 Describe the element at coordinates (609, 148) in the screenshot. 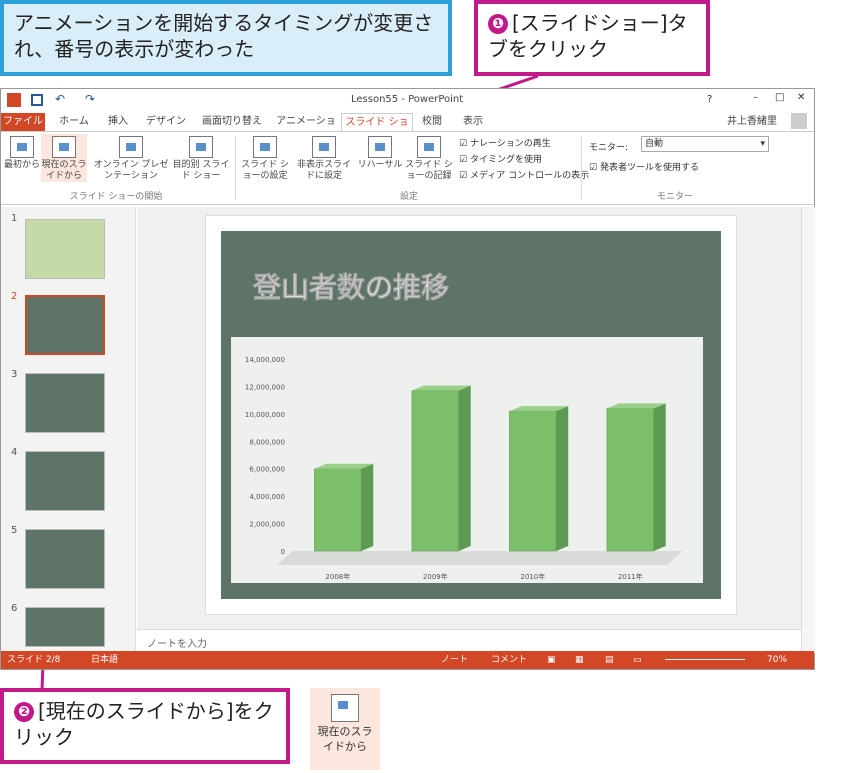

I see `monitor-label: モニター:` at that location.